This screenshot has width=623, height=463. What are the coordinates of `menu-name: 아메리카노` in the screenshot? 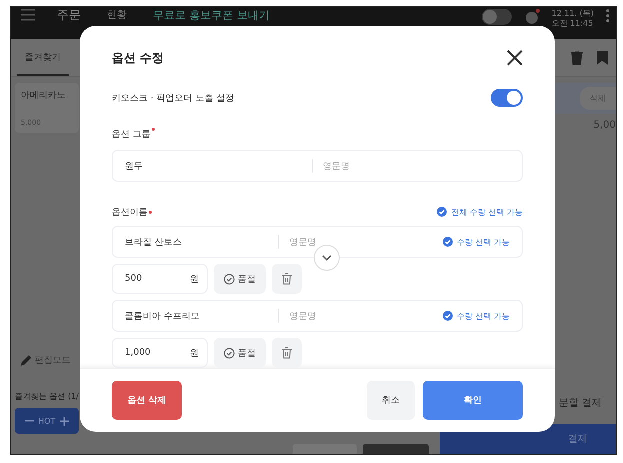 It's located at (44, 96).